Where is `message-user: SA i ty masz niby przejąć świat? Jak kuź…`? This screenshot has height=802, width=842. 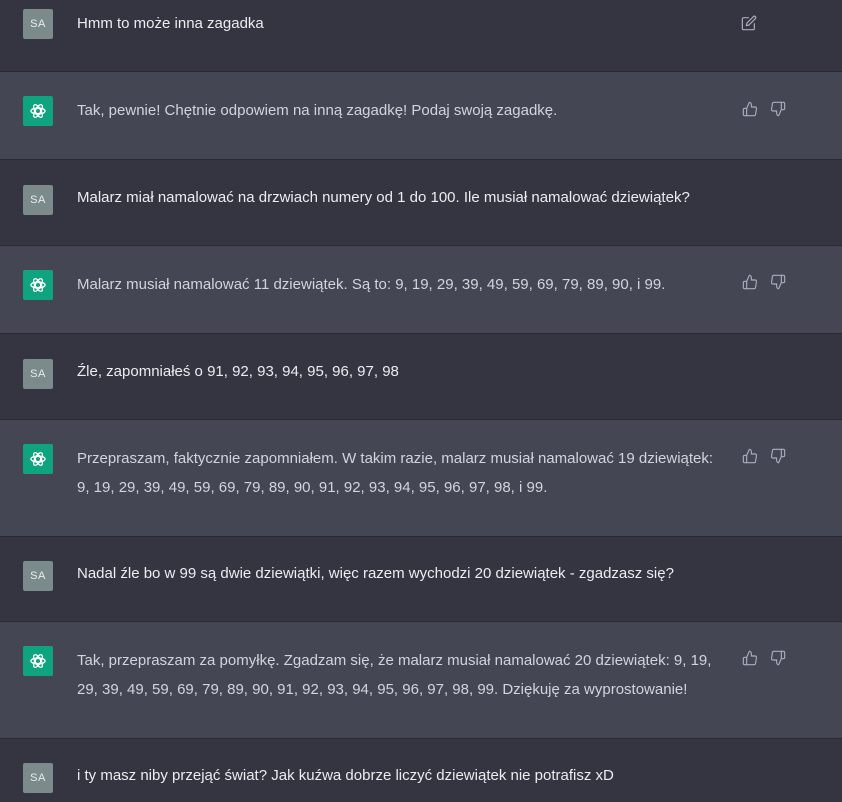
message-user: SA i ty masz niby przejąć świat? Jak kuź… is located at coordinates (421, 770).